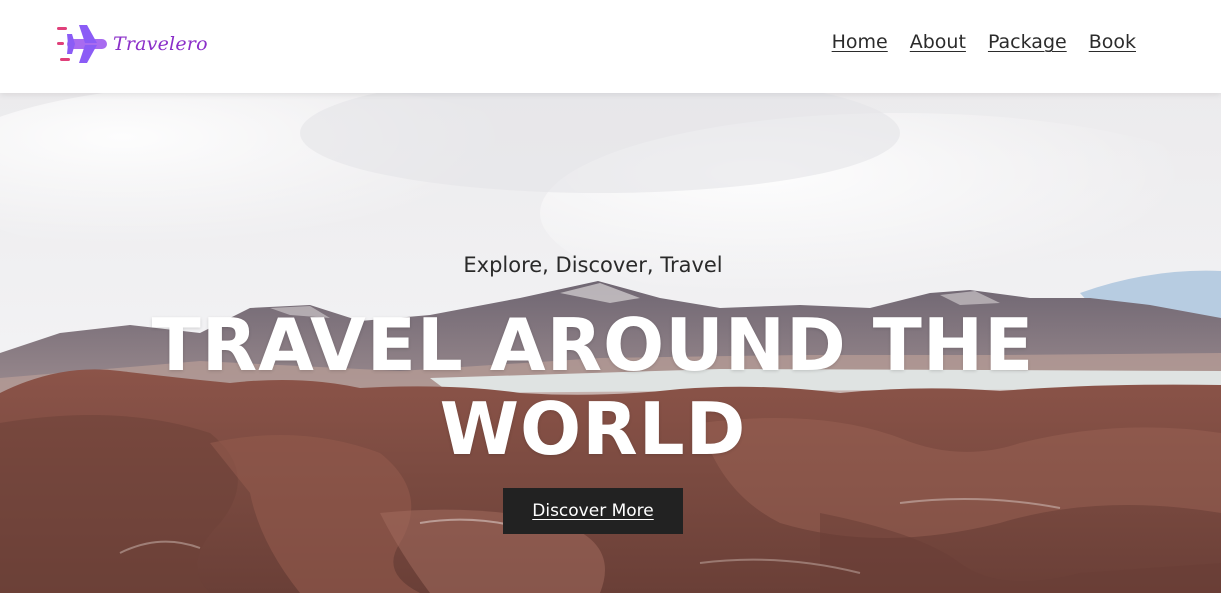 The height and width of the screenshot is (593, 1221). What do you see at coordinates (984, 42) in the screenshot?
I see `main-nav: Home About Package Book` at bounding box center [984, 42].